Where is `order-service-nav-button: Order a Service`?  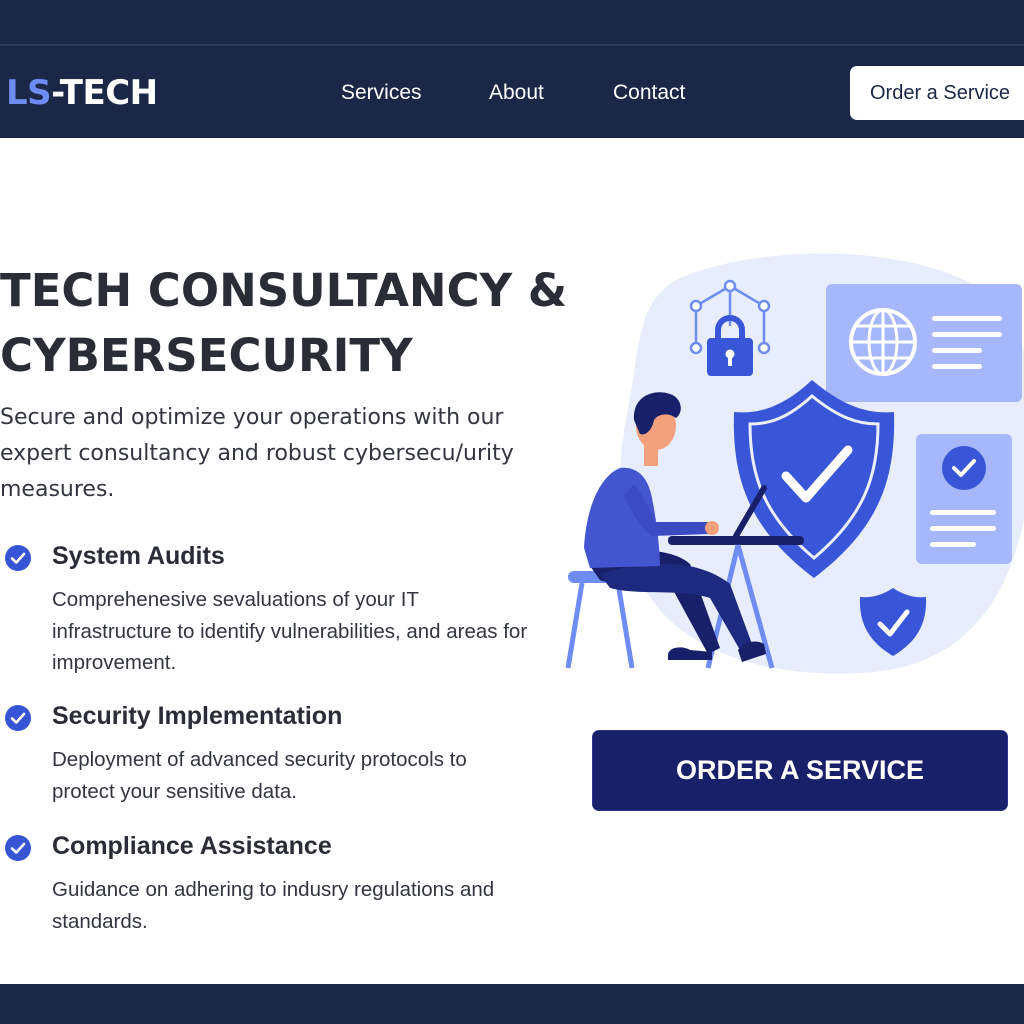 order-service-nav-button: Order a Service is located at coordinates (937, 93).